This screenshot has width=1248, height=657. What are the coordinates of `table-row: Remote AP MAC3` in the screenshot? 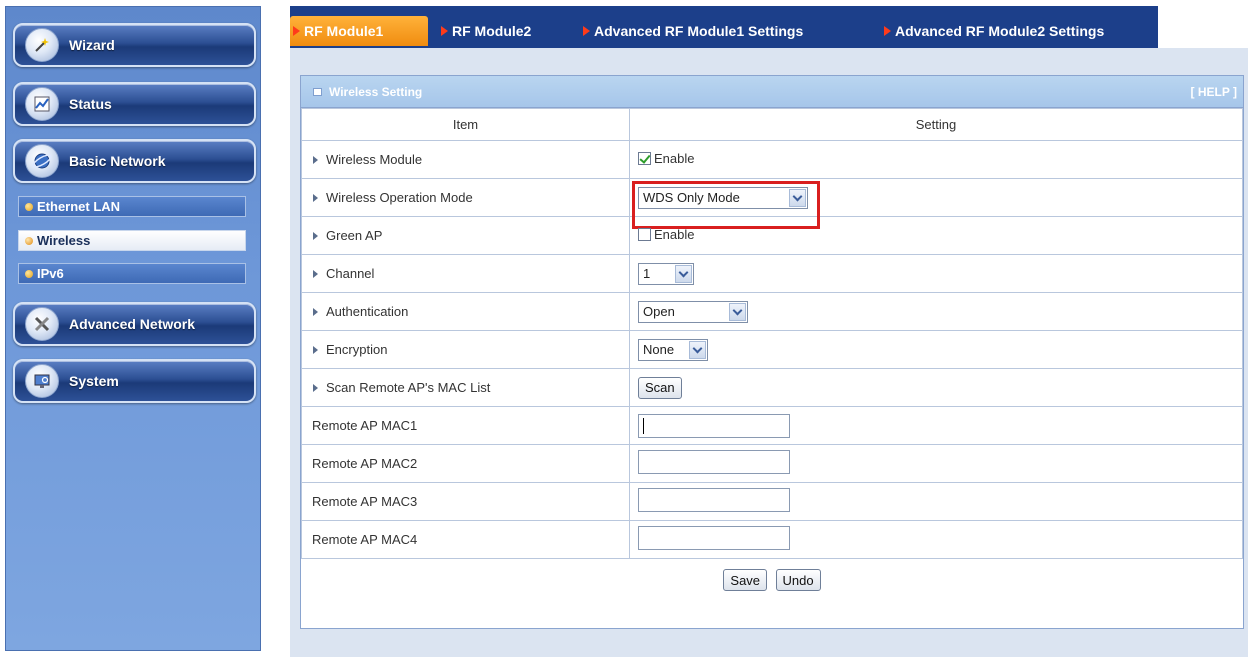 It's located at (772, 501).